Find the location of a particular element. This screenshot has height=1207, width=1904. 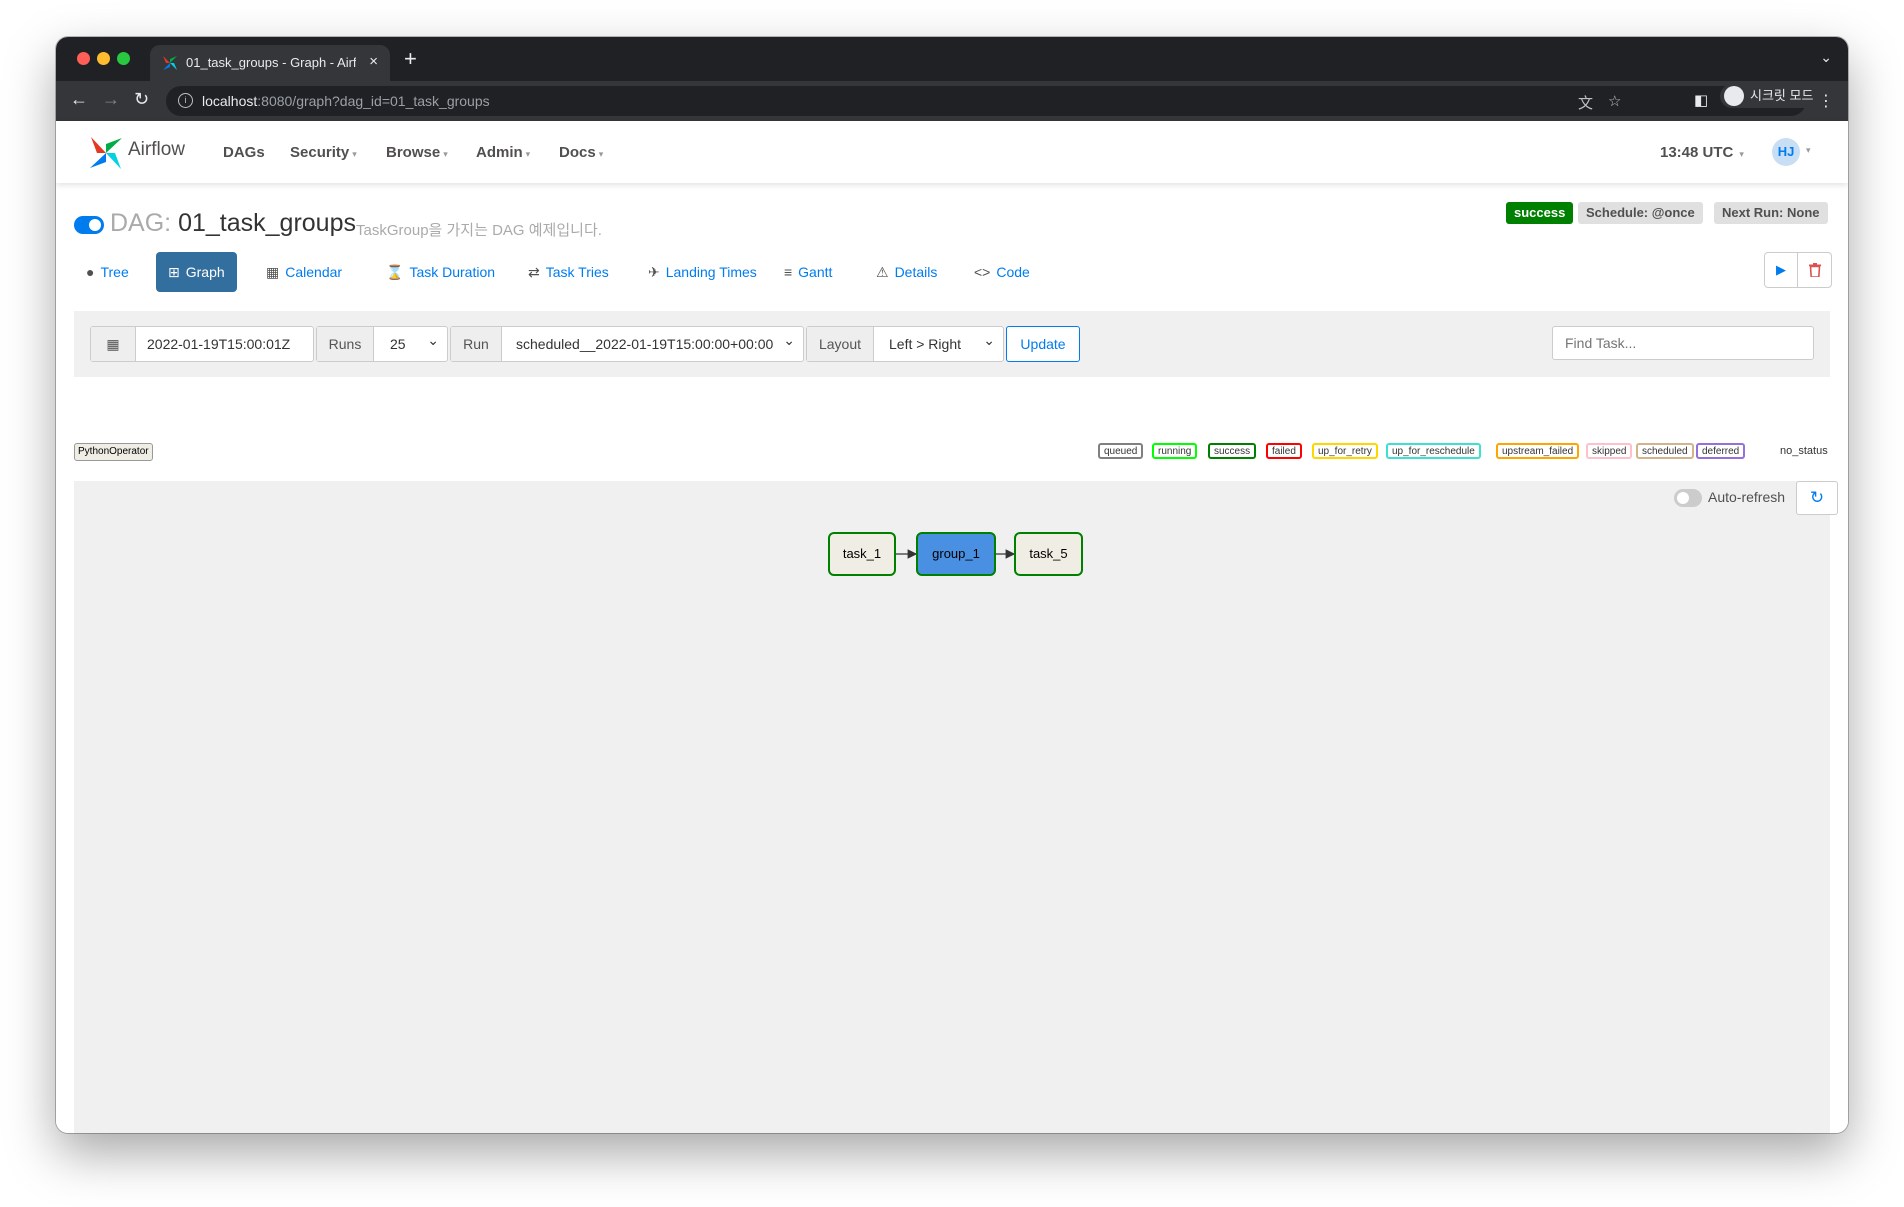

tab-details: ⚠ Details is located at coordinates (906, 272).